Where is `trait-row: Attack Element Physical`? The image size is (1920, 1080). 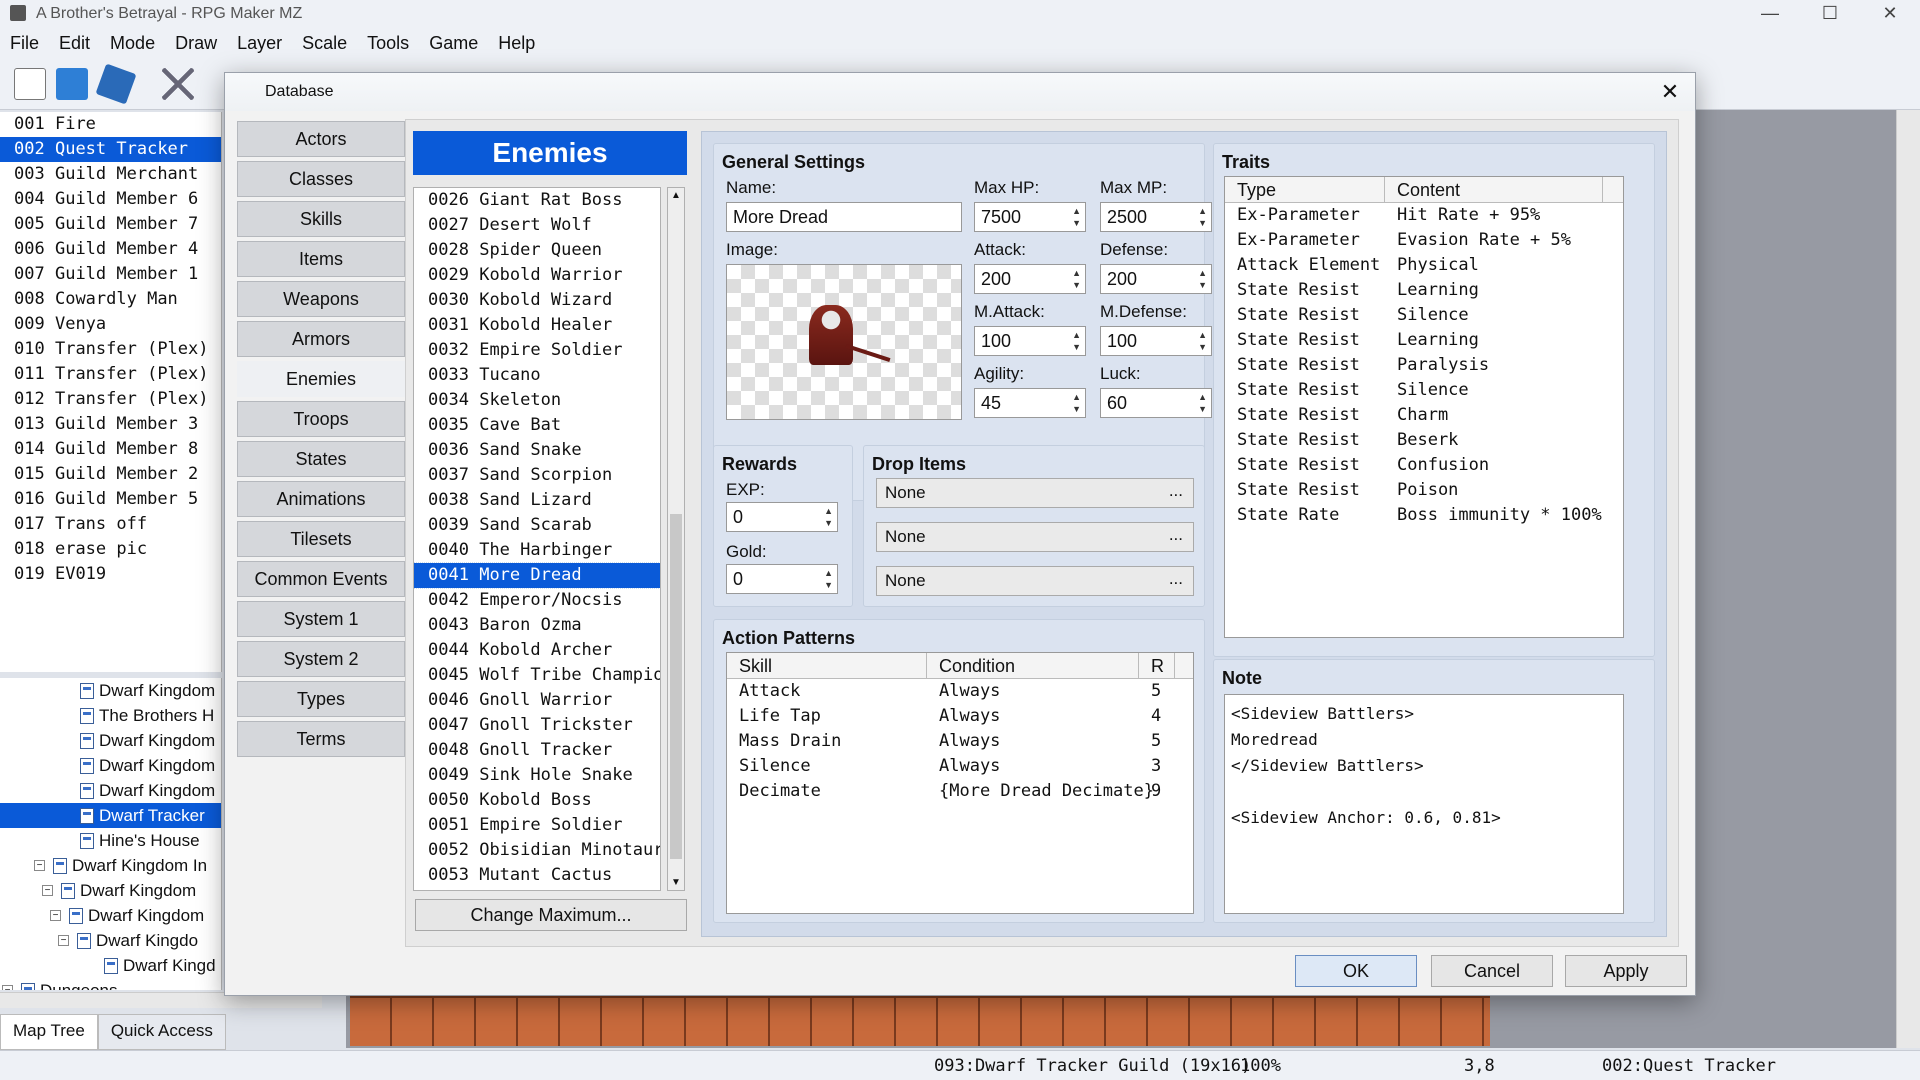 trait-row: Attack Element Physical is located at coordinates (1424, 265).